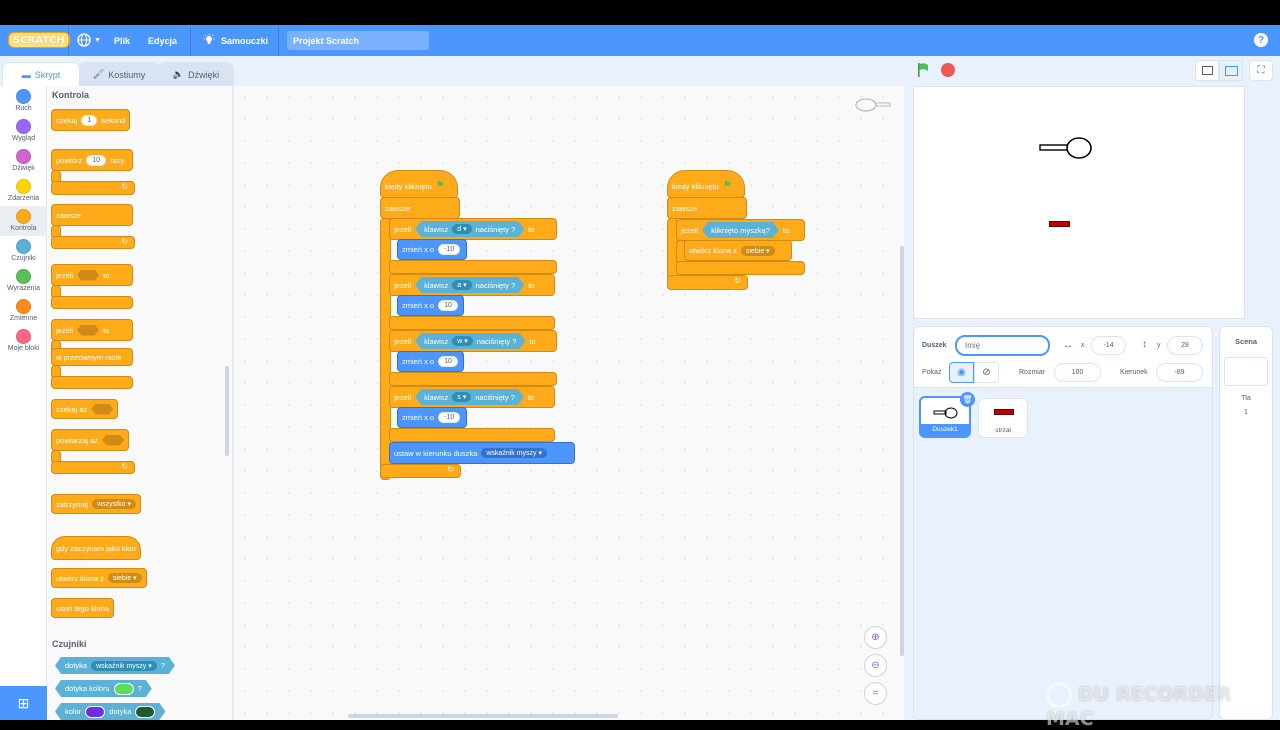 Image resolution: width=1280 pixels, height=730 pixels. I want to click on block-number-input: 1, so click(89, 120).